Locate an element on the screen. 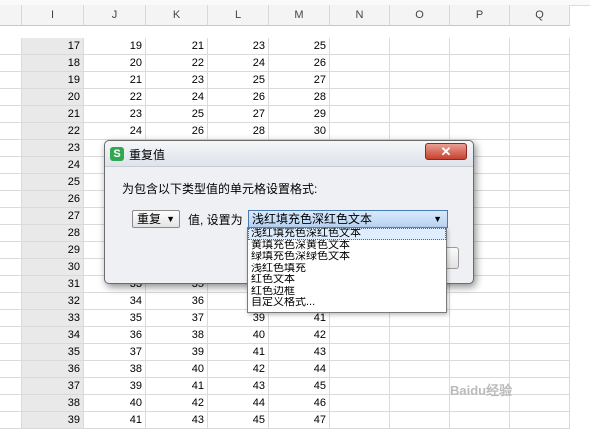  format-option: 浅红色填充 is located at coordinates (347, 269).